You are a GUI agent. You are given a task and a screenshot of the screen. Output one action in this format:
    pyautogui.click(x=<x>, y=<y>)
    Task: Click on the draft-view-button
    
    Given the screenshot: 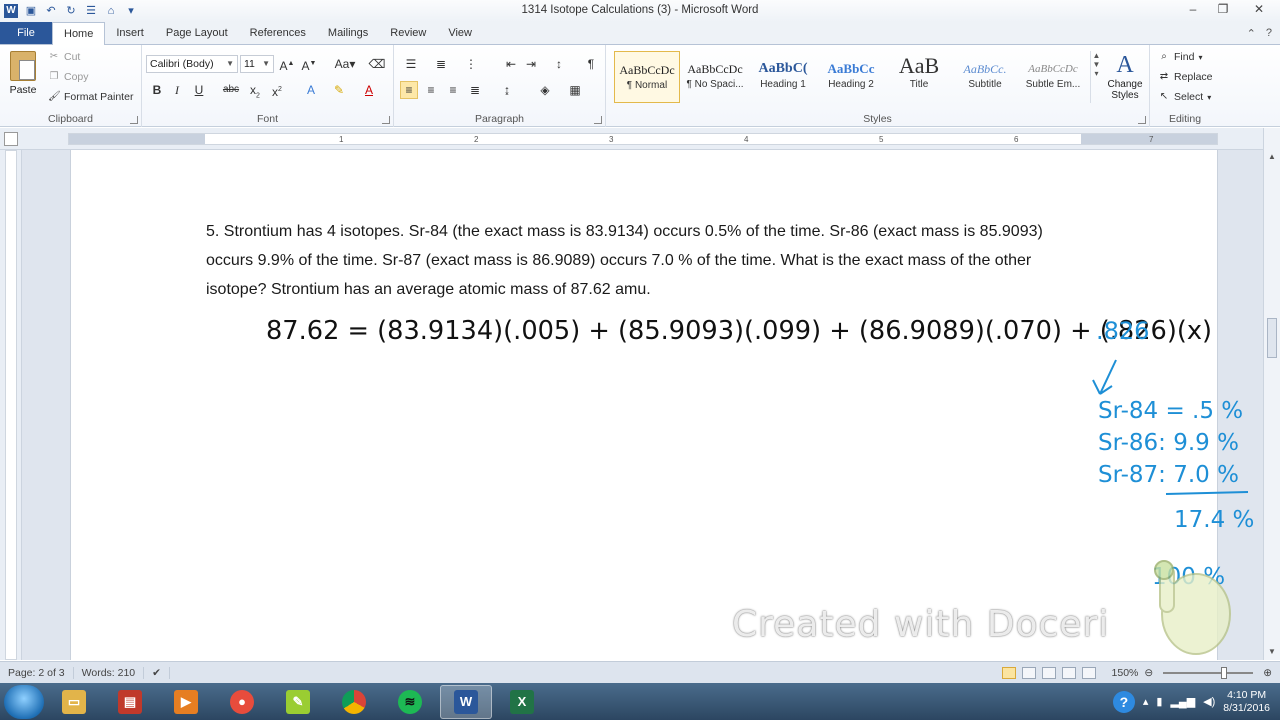 What is the action you would take?
    pyautogui.click(x=1088, y=672)
    